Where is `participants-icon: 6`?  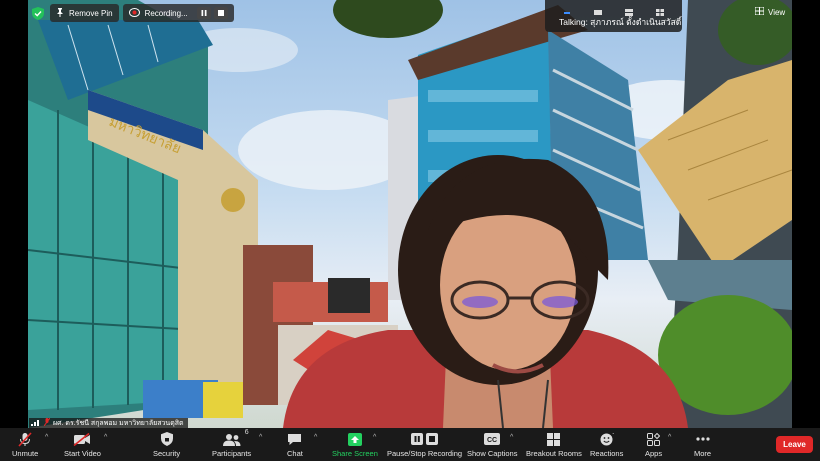 participants-icon: 6 is located at coordinates (235, 438).